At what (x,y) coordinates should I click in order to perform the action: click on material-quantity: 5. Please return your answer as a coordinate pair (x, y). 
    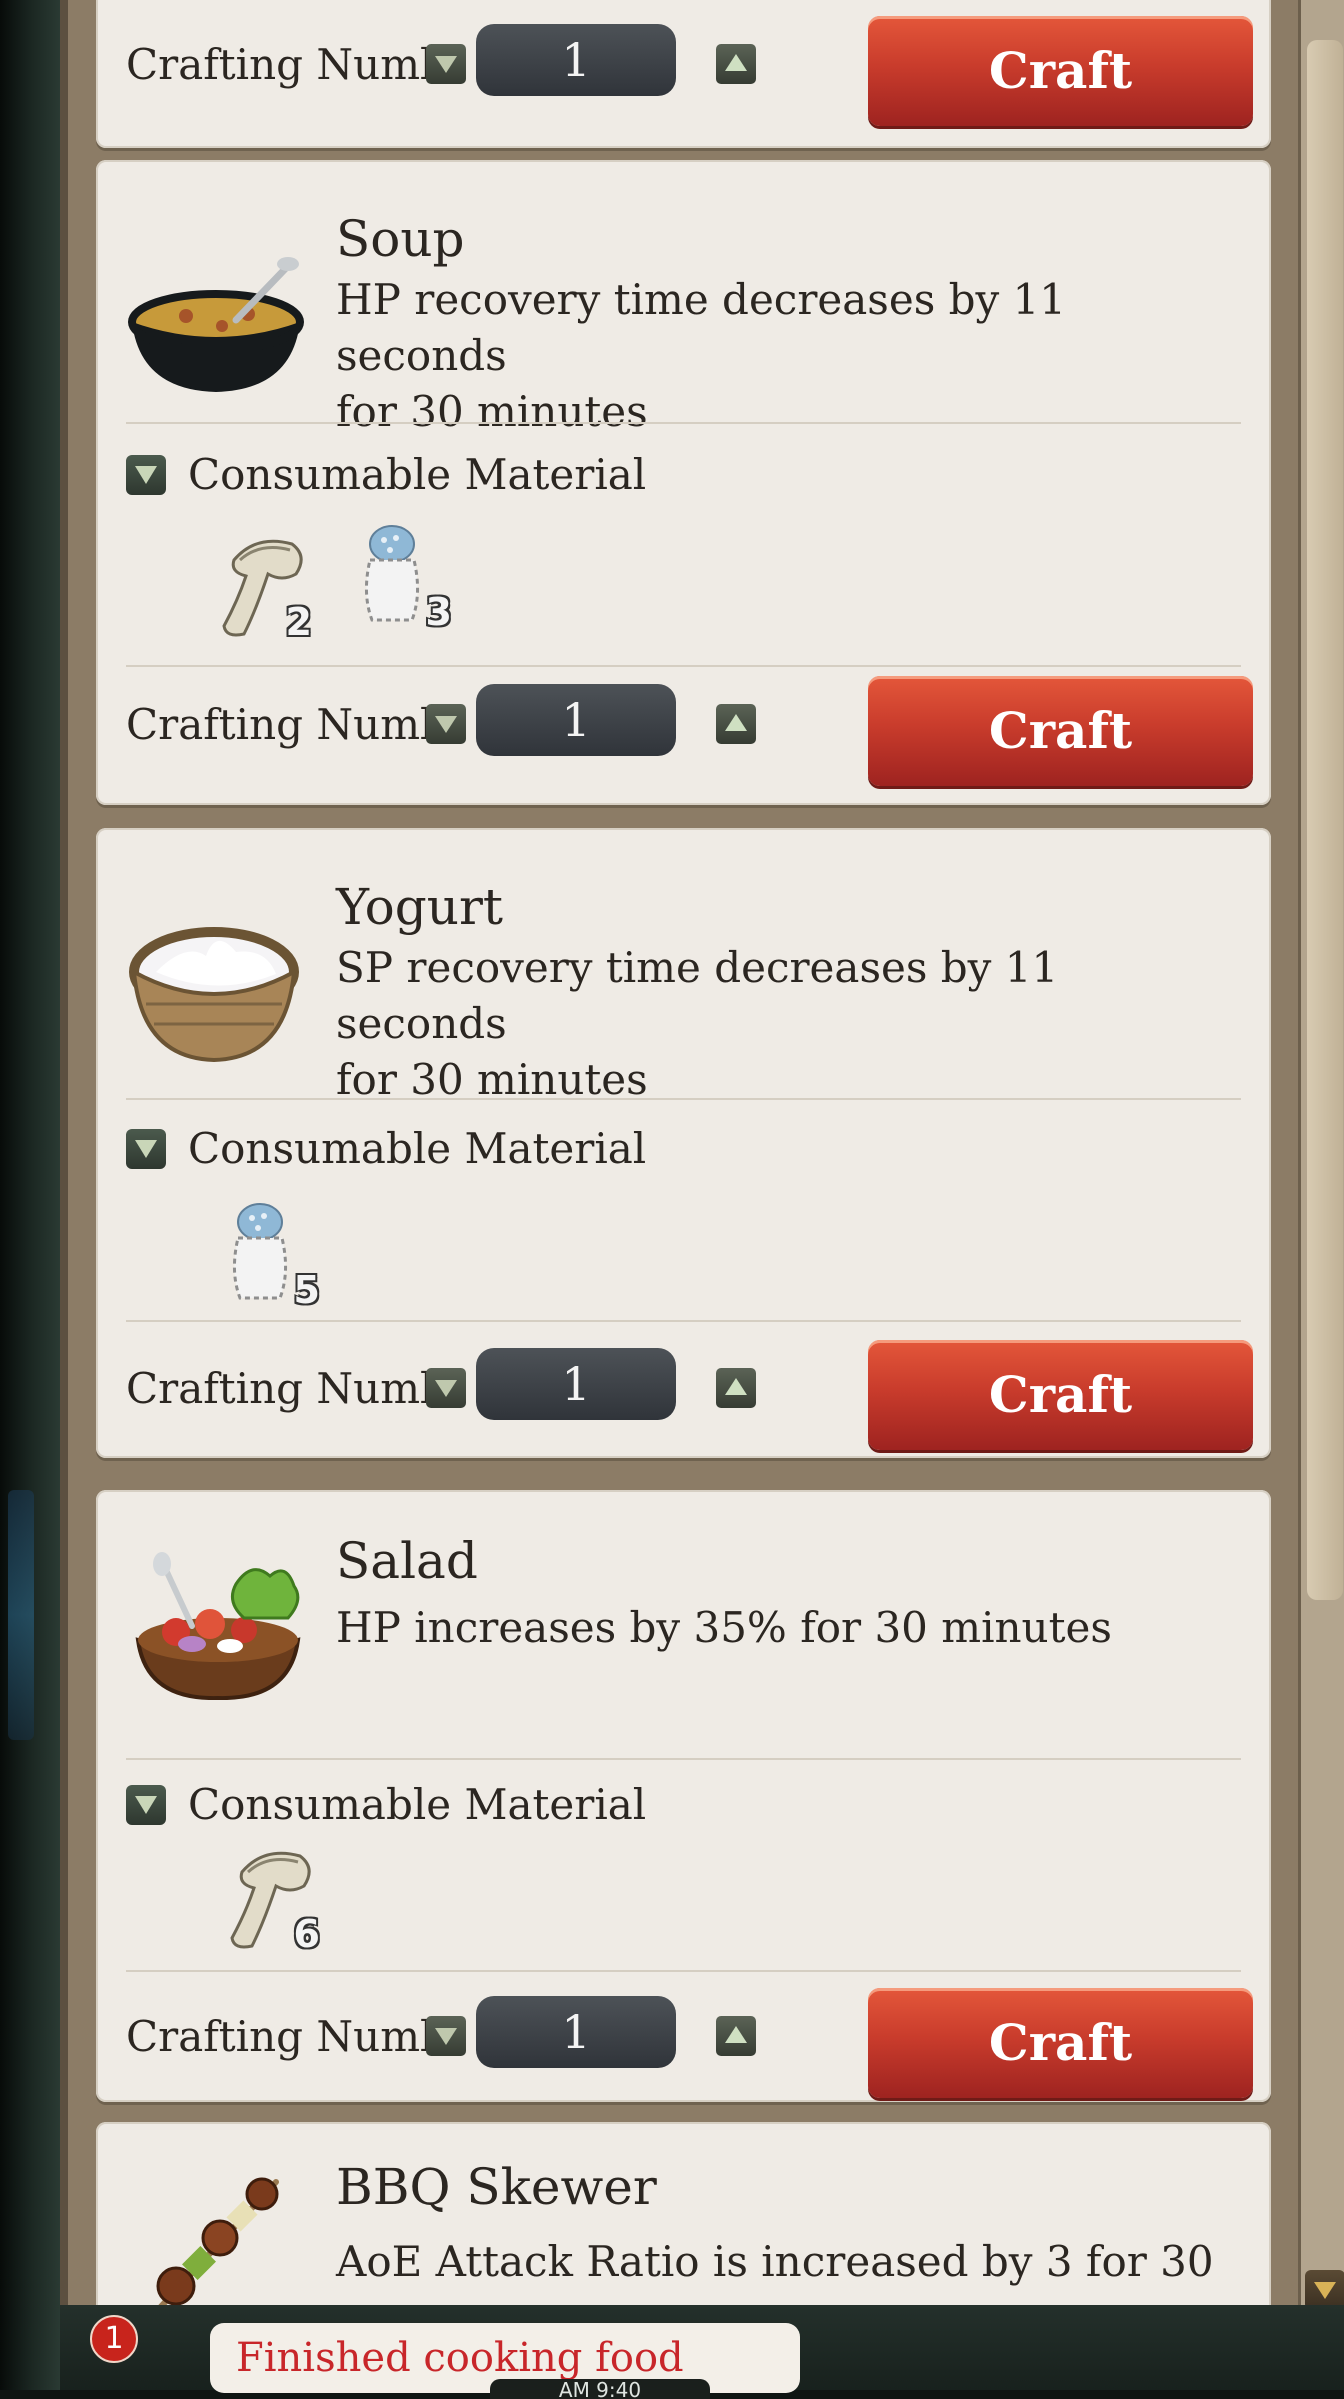
    Looking at the image, I should click on (306, 1290).